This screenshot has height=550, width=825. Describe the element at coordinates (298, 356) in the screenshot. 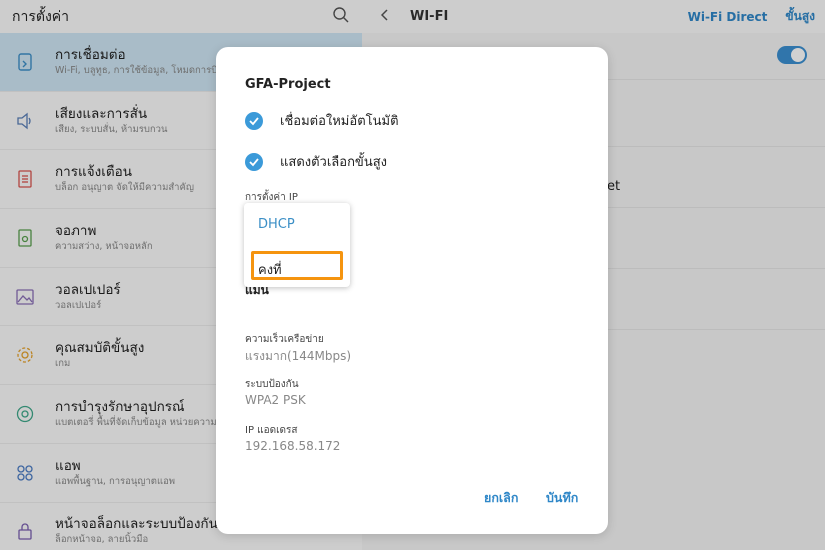

I see `network-speed-value: แรงมาก(144Mbps)` at that location.